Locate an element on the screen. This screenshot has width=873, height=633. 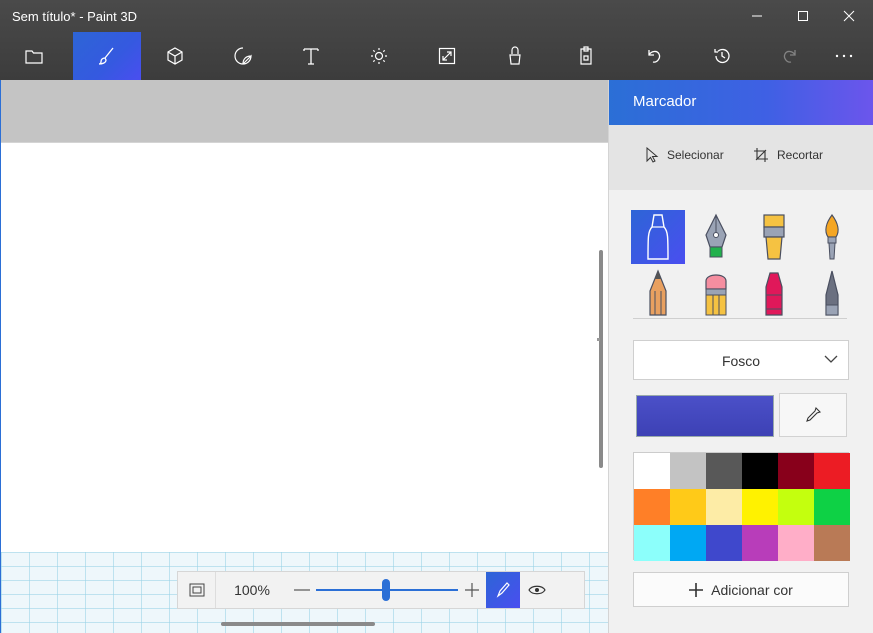
finish-dropdown: Fosco is located at coordinates (741, 360).